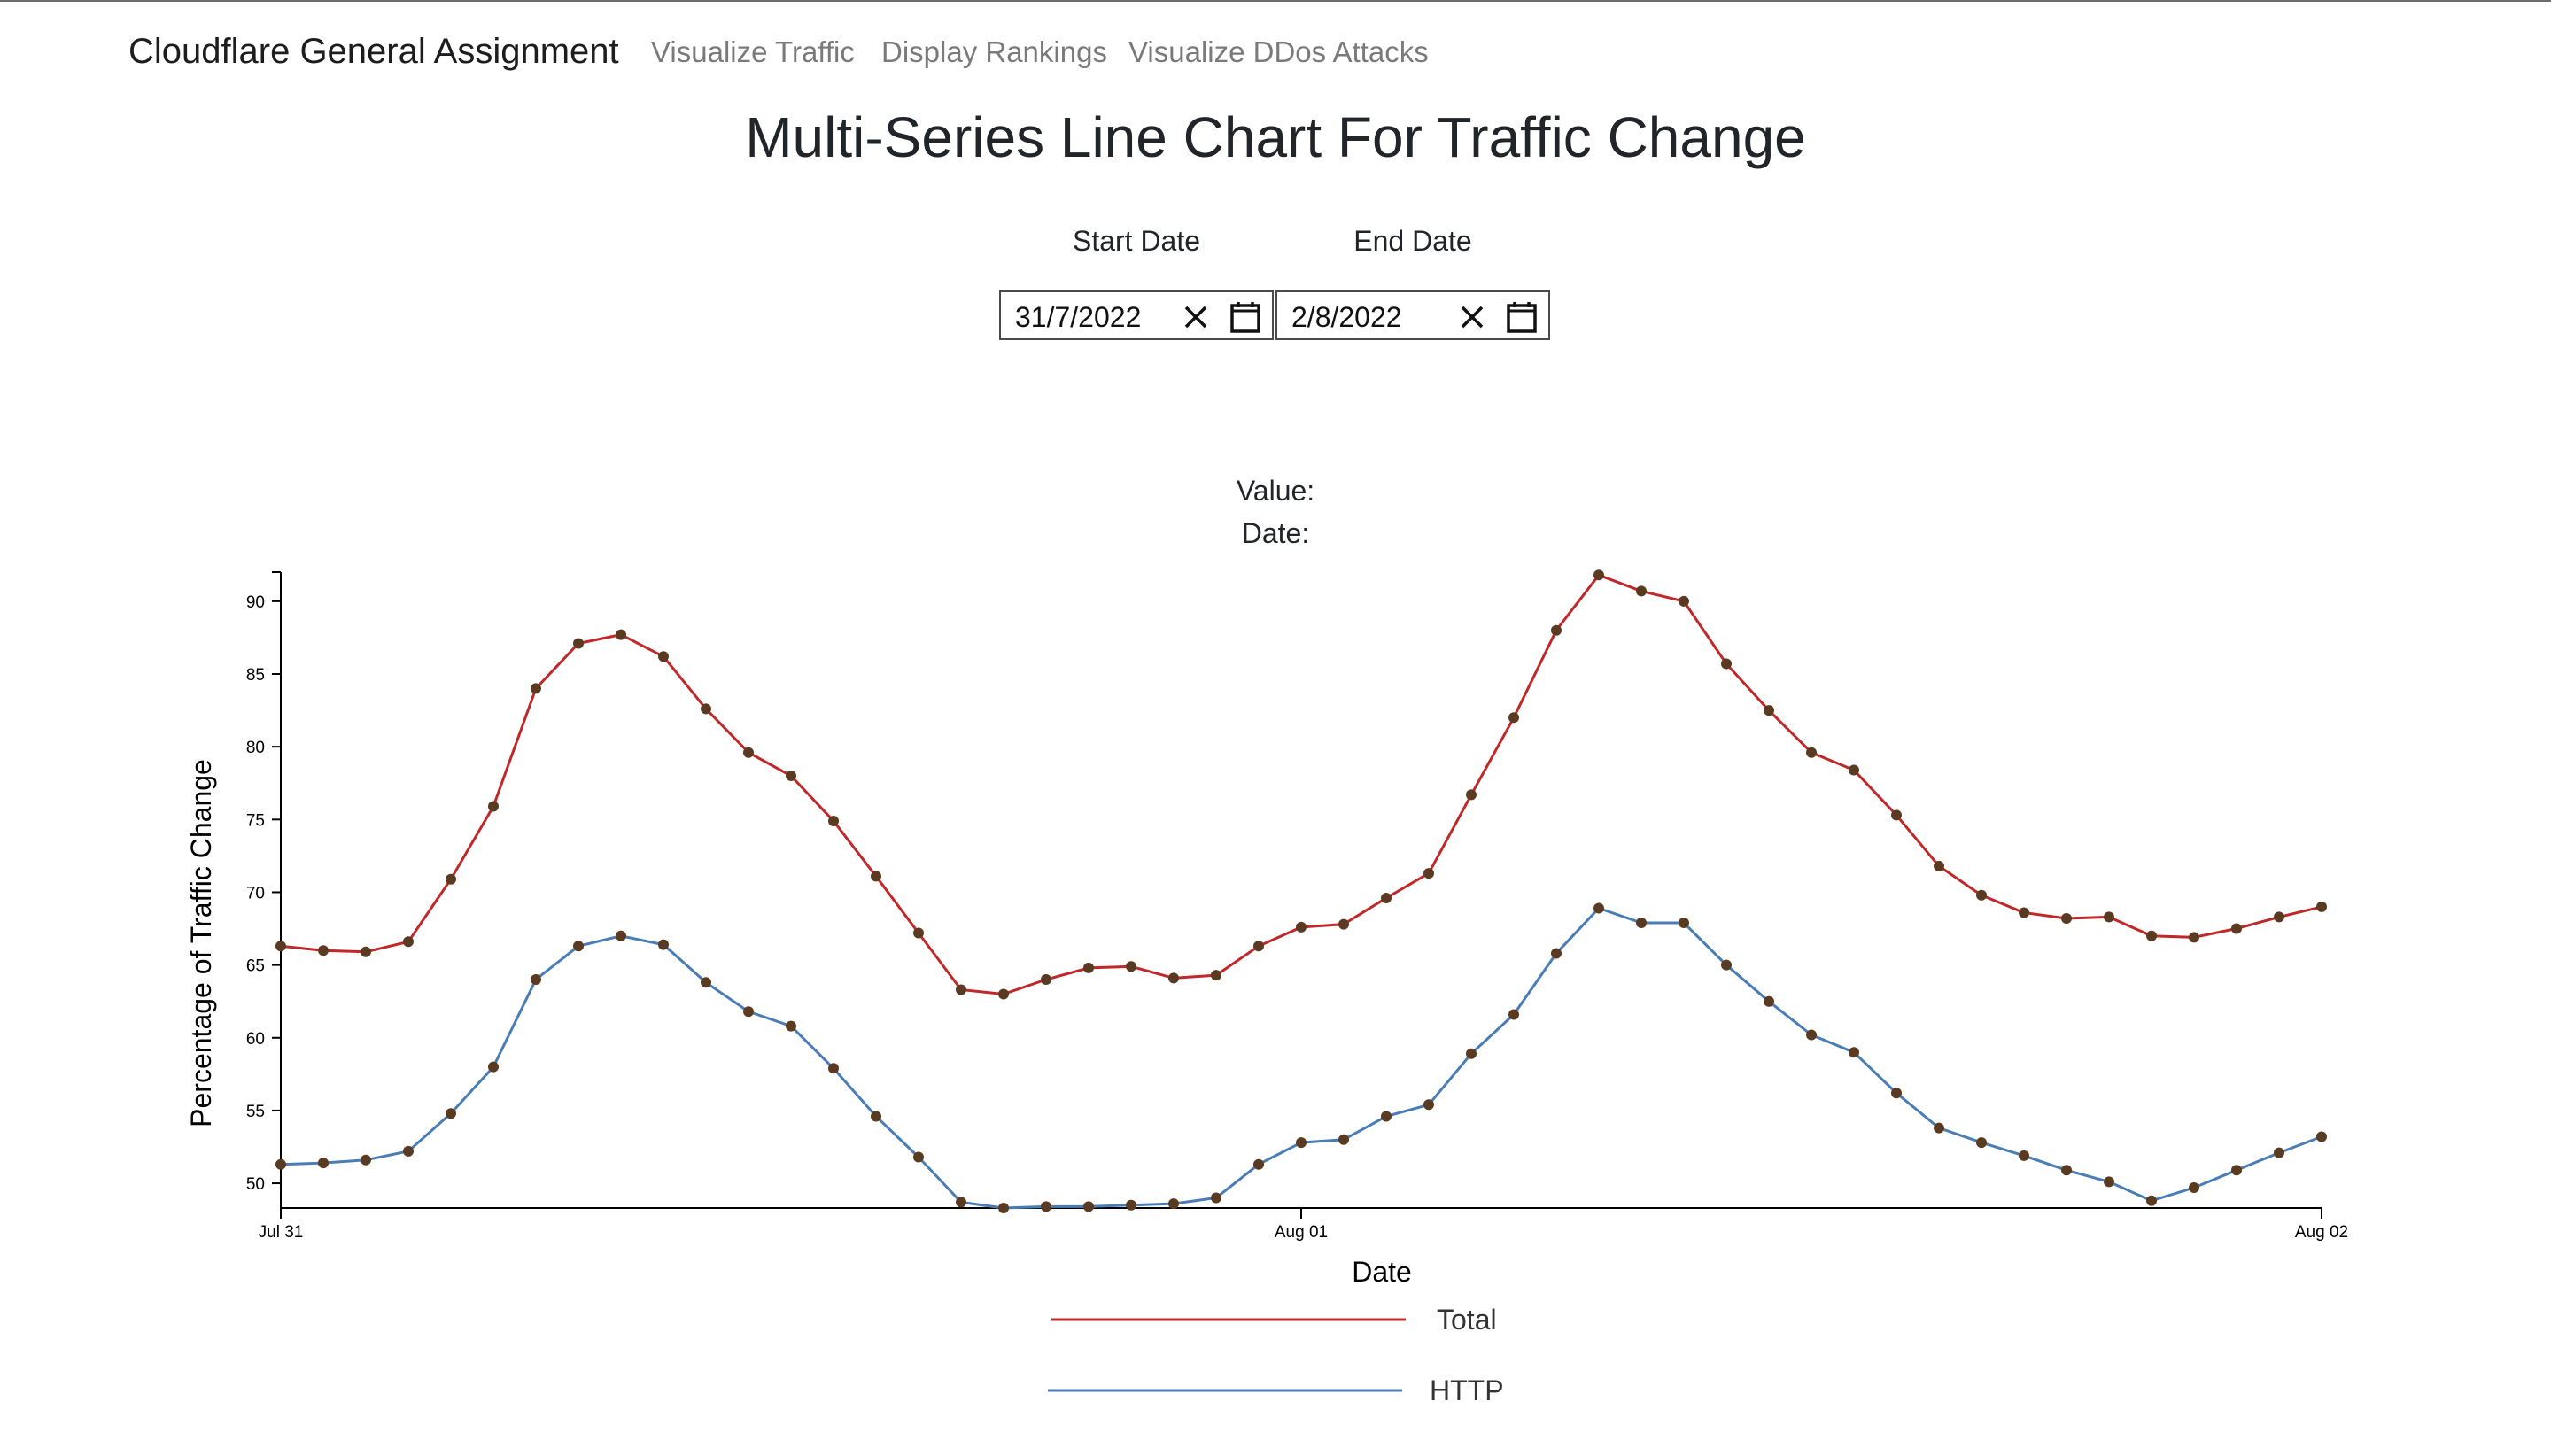  Describe the element at coordinates (1467, 1320) in the screenshot. I see `legend-label-total: Total` at that location.